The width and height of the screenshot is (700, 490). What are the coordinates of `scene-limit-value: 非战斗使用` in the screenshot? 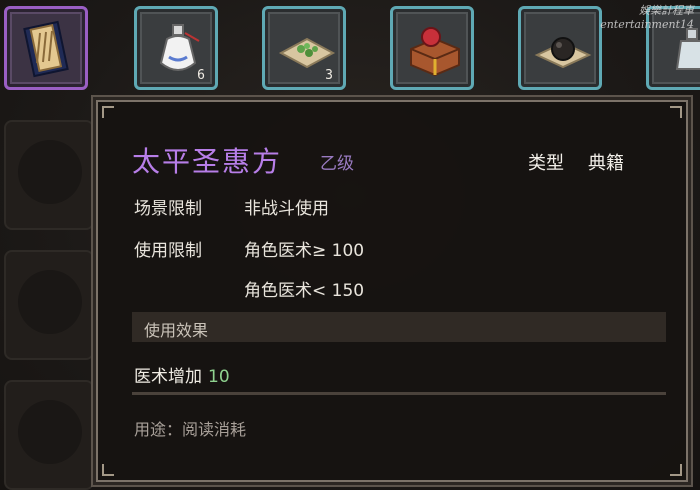 It's located at (286, 209).